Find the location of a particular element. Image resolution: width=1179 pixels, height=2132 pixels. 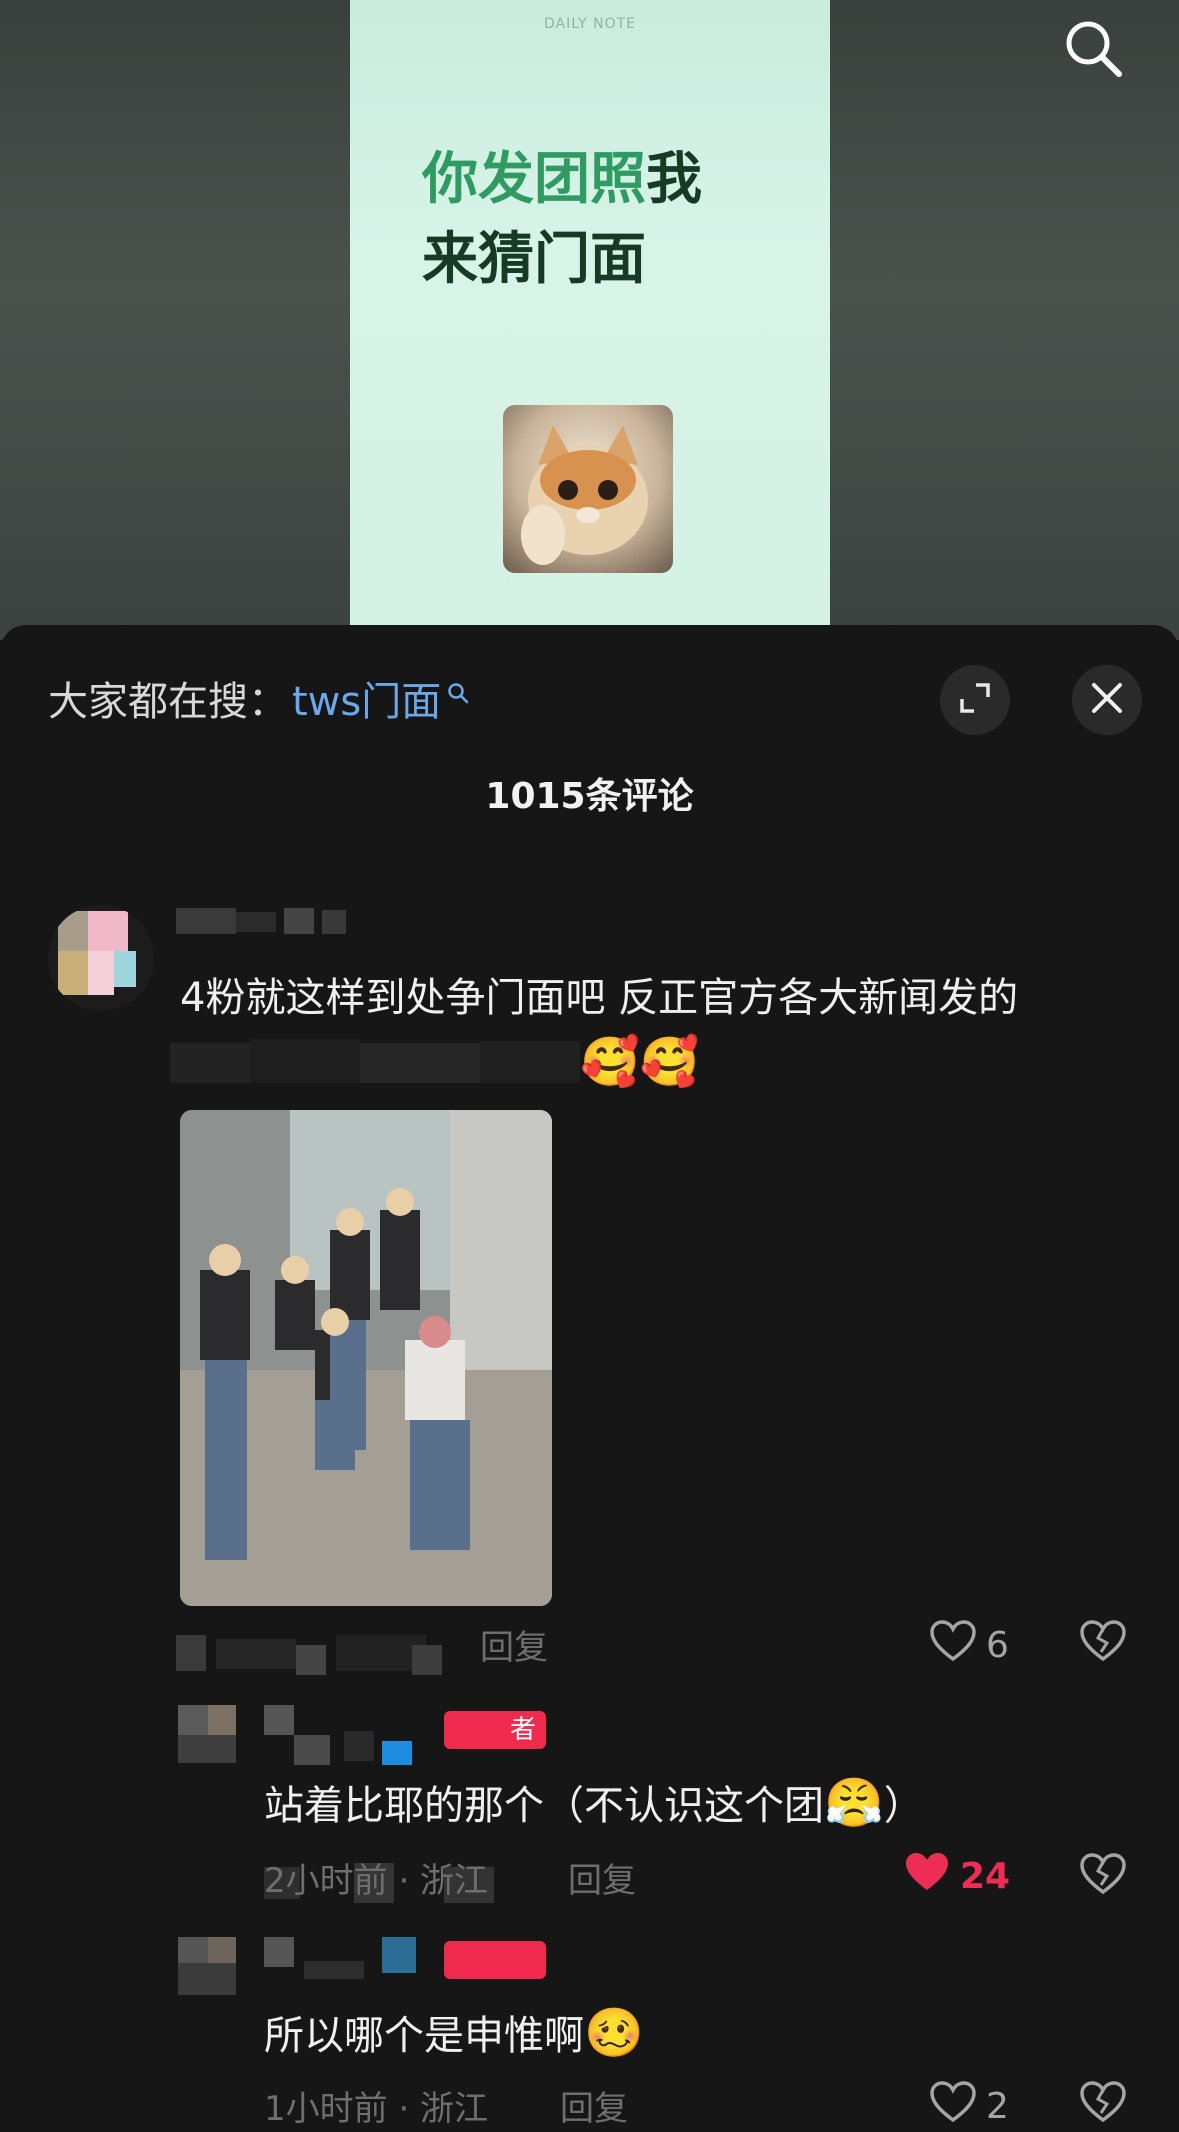

author-badge: 者 is located at coordinates (495, 1730).